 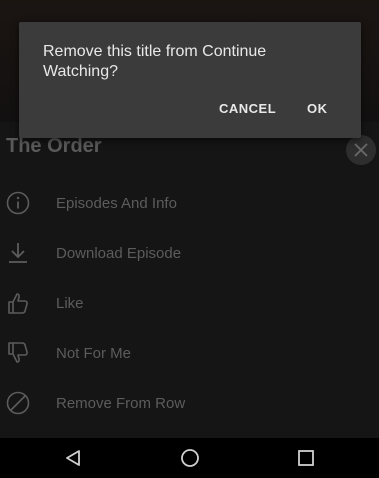 I want to click on home-button, so click(x=190, y=458).